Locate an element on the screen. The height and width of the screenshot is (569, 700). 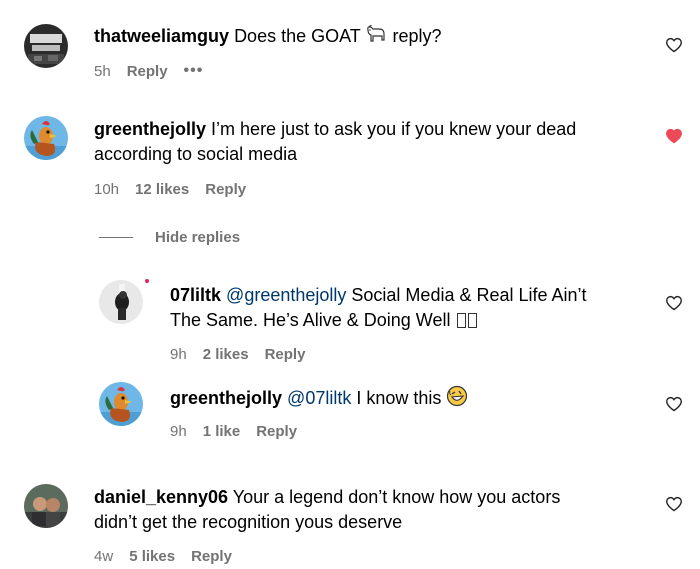
likes-count: 12 likes is located at coordinates (162, 189).